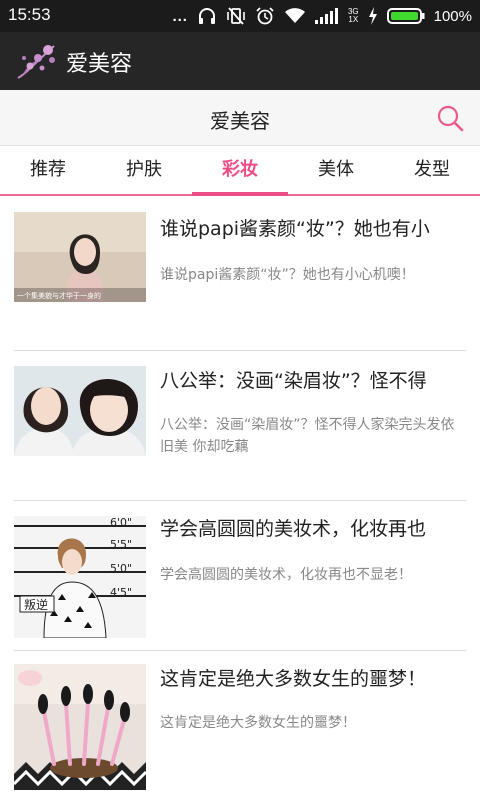 This screenshot has height=800, width=480. What do you see at coordinates (286, 575) in the screenshot?
I see `article-summary: 学会高圆圆的美妆术，化妆再也不显老！` at bounding box center [286, 575].